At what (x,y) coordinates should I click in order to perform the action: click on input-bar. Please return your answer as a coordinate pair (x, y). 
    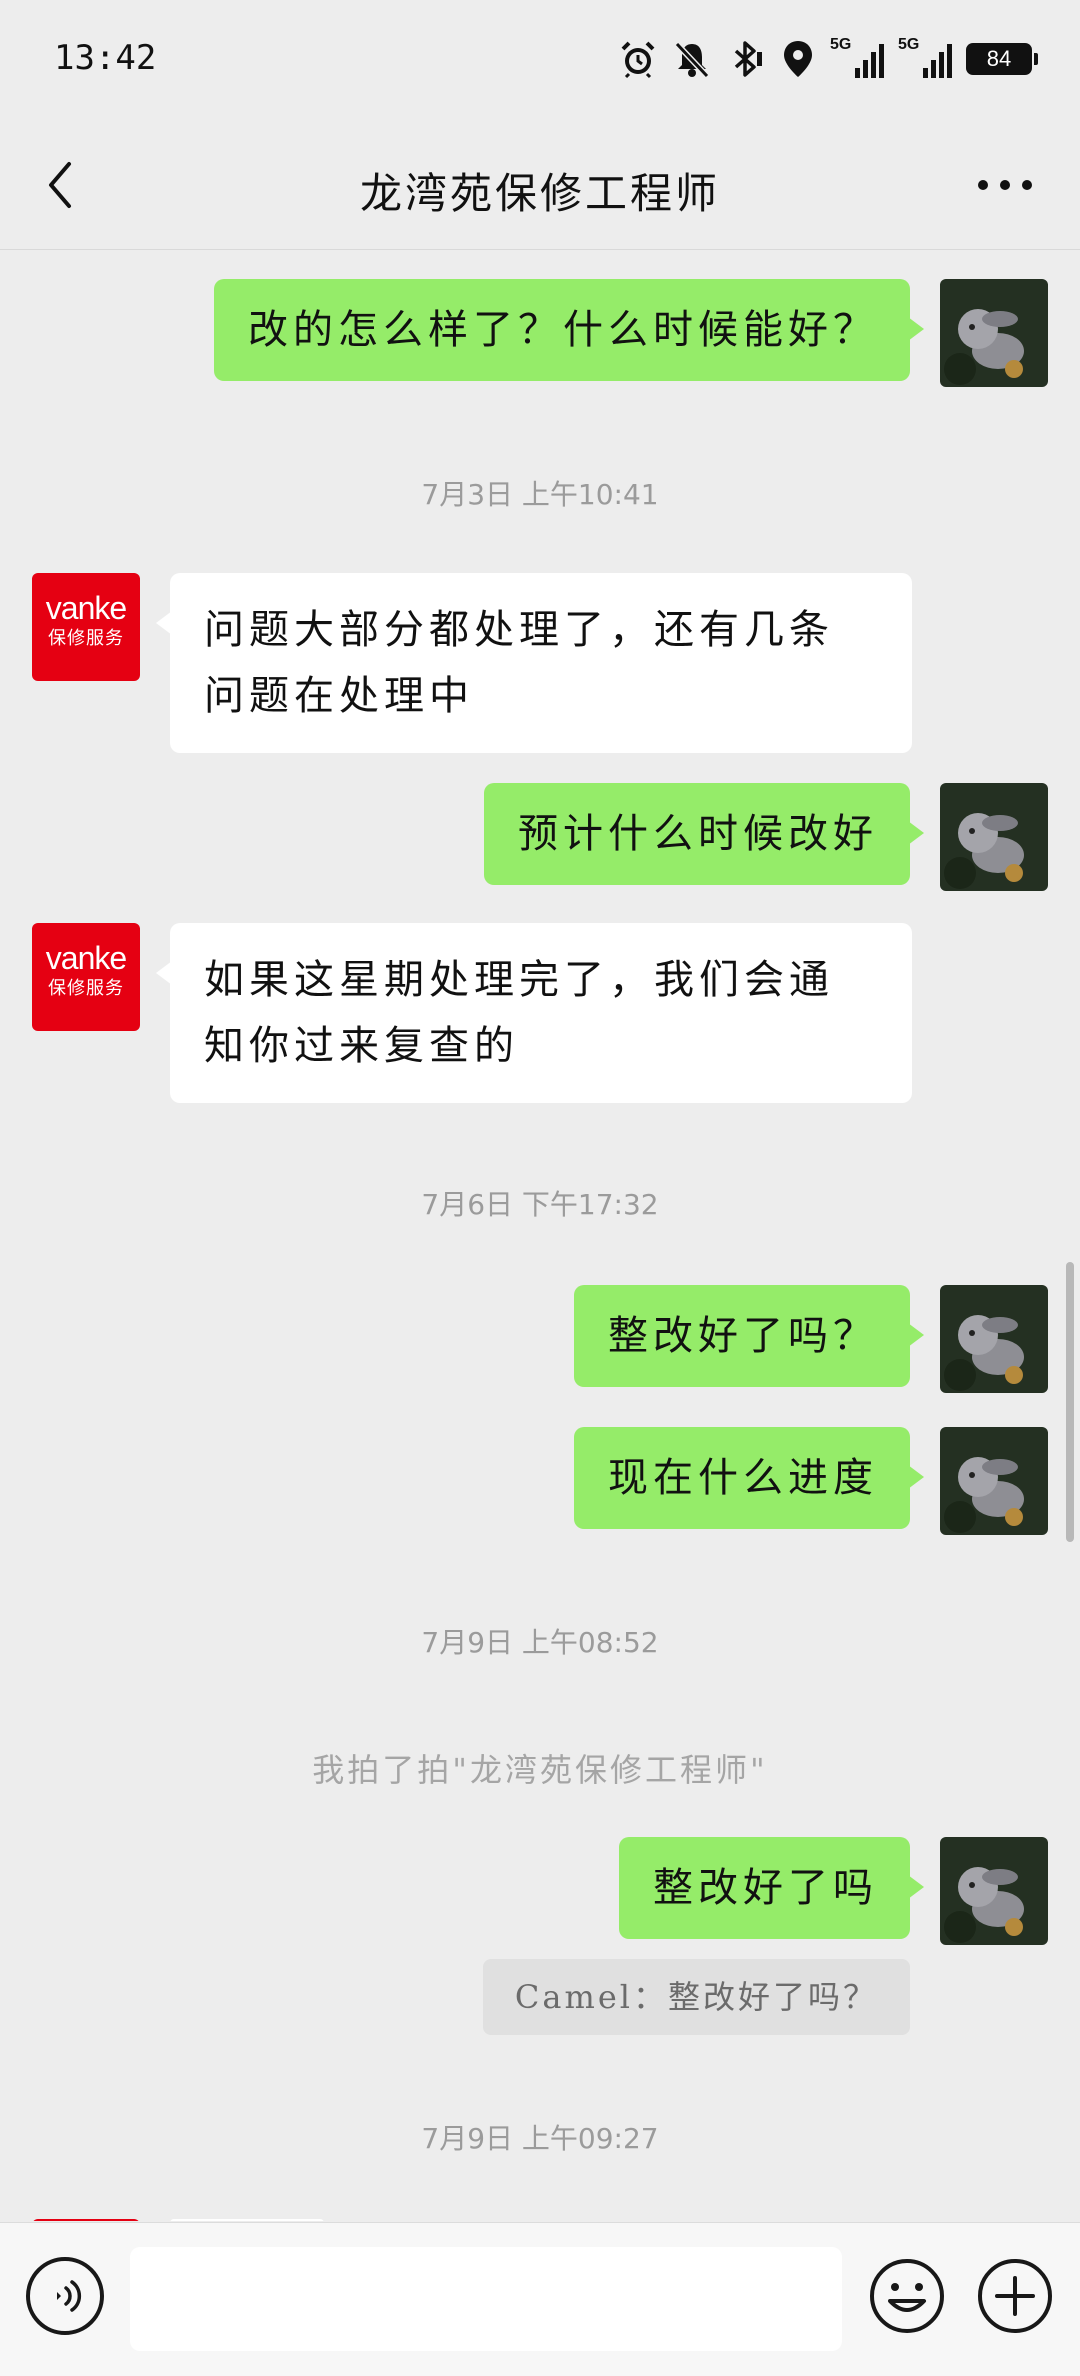
    Looking at the image, I should click on (540, 2299).